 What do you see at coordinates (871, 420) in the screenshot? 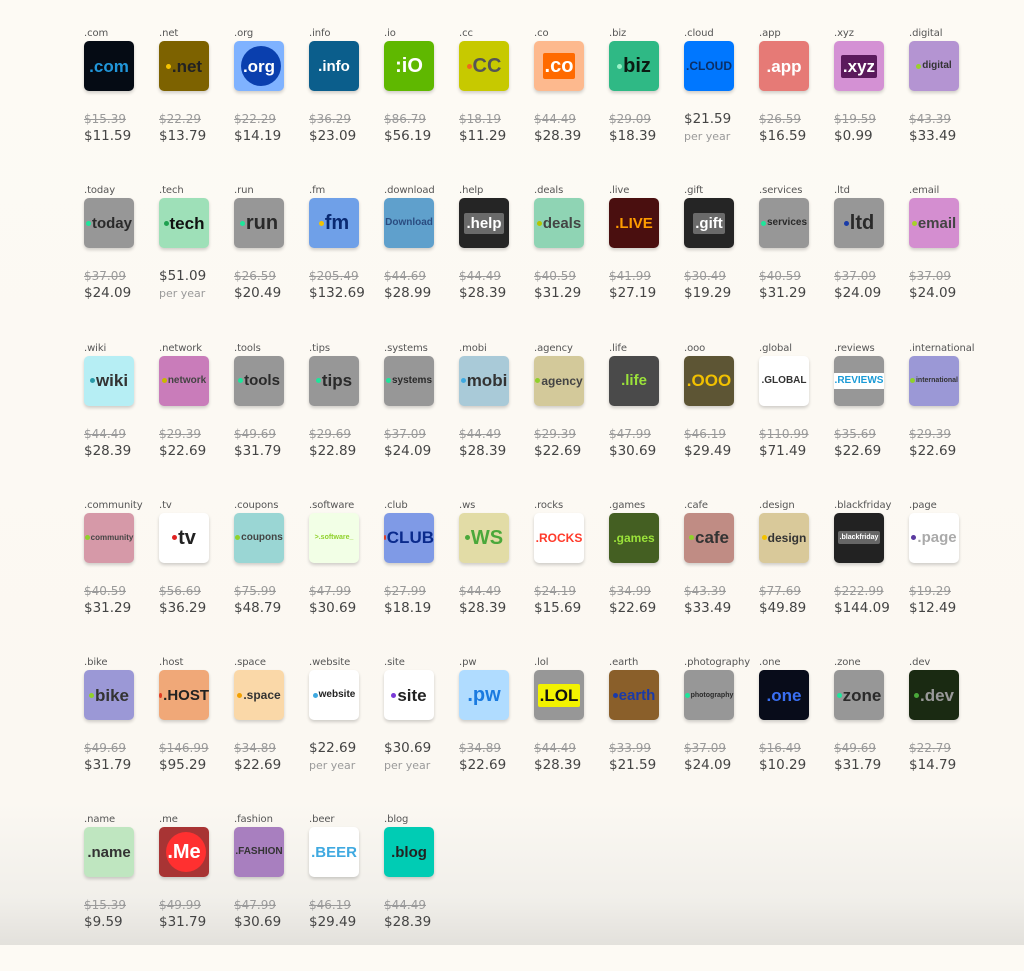
I see `domain-card: .reviews .REVIEWS $35.69 $22.69` at bounding box center [871, 420].